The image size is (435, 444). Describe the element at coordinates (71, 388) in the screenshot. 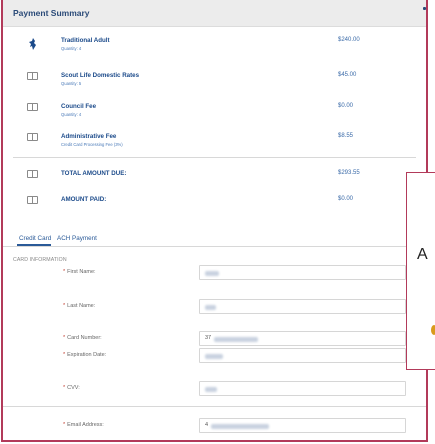

I see `cvv-label: * CVV:` at that location.